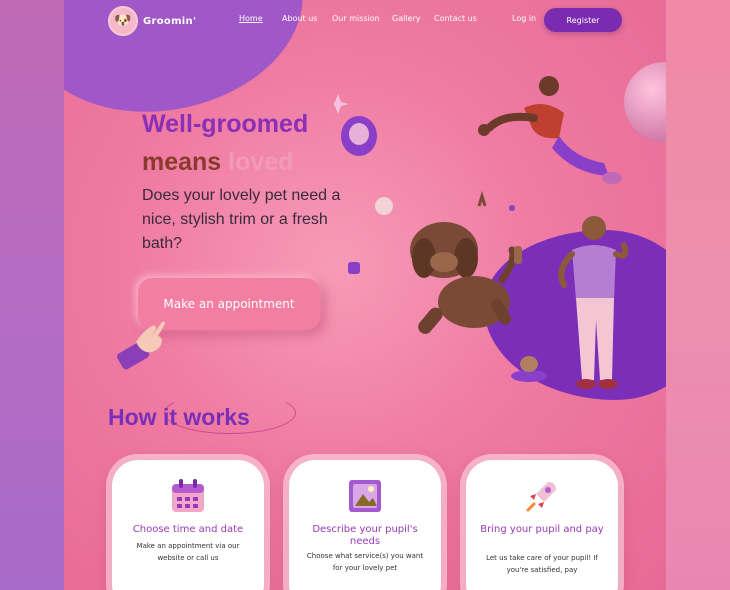  What do you see at coordinates (32, 295) in the screenshot?
I see `left-backdrop` at bounding box center [32, 295].